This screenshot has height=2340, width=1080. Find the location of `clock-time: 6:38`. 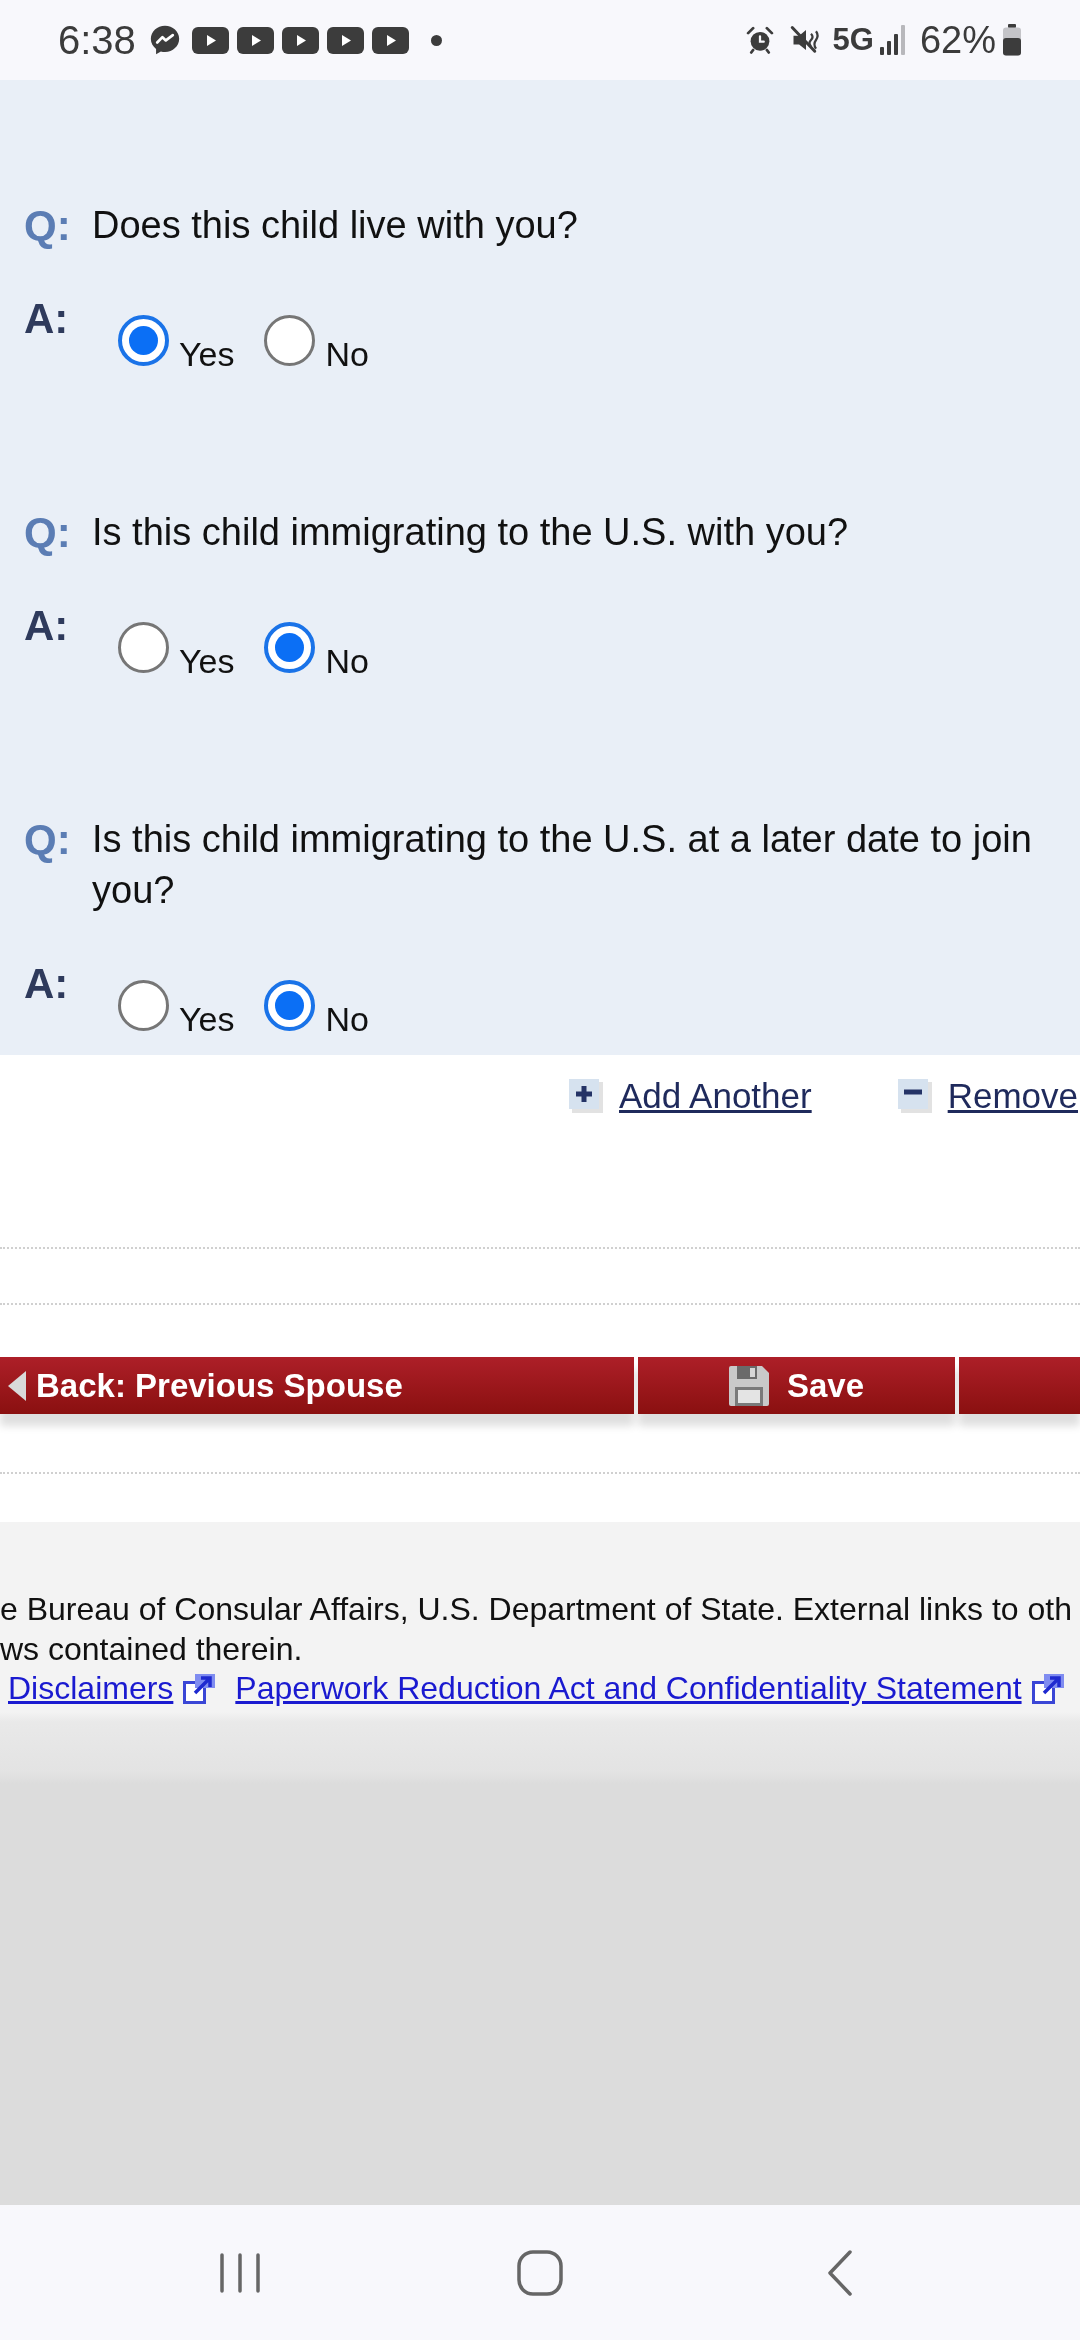

clock-time: 6:38 is located at coordinates (97, 40).